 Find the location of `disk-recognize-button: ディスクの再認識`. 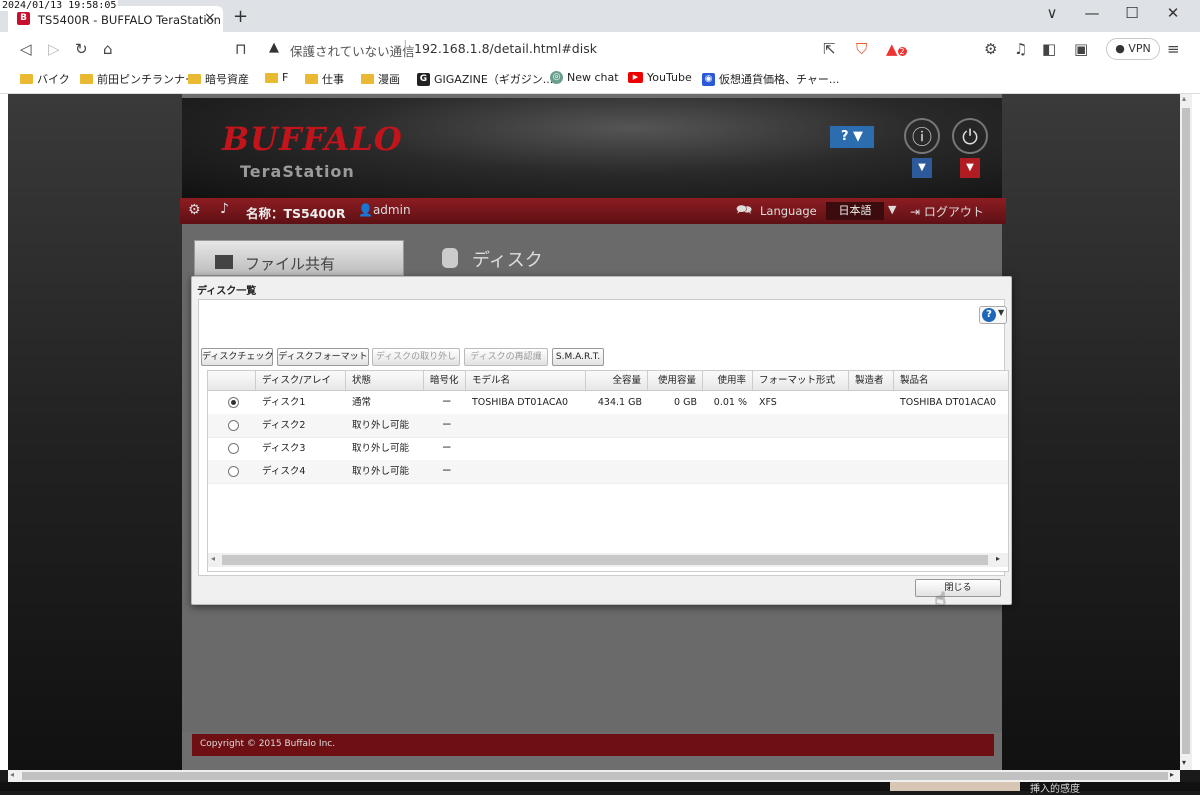

disk-recognize-button: ディスクの再認識 is located at coordinates (506, 357).